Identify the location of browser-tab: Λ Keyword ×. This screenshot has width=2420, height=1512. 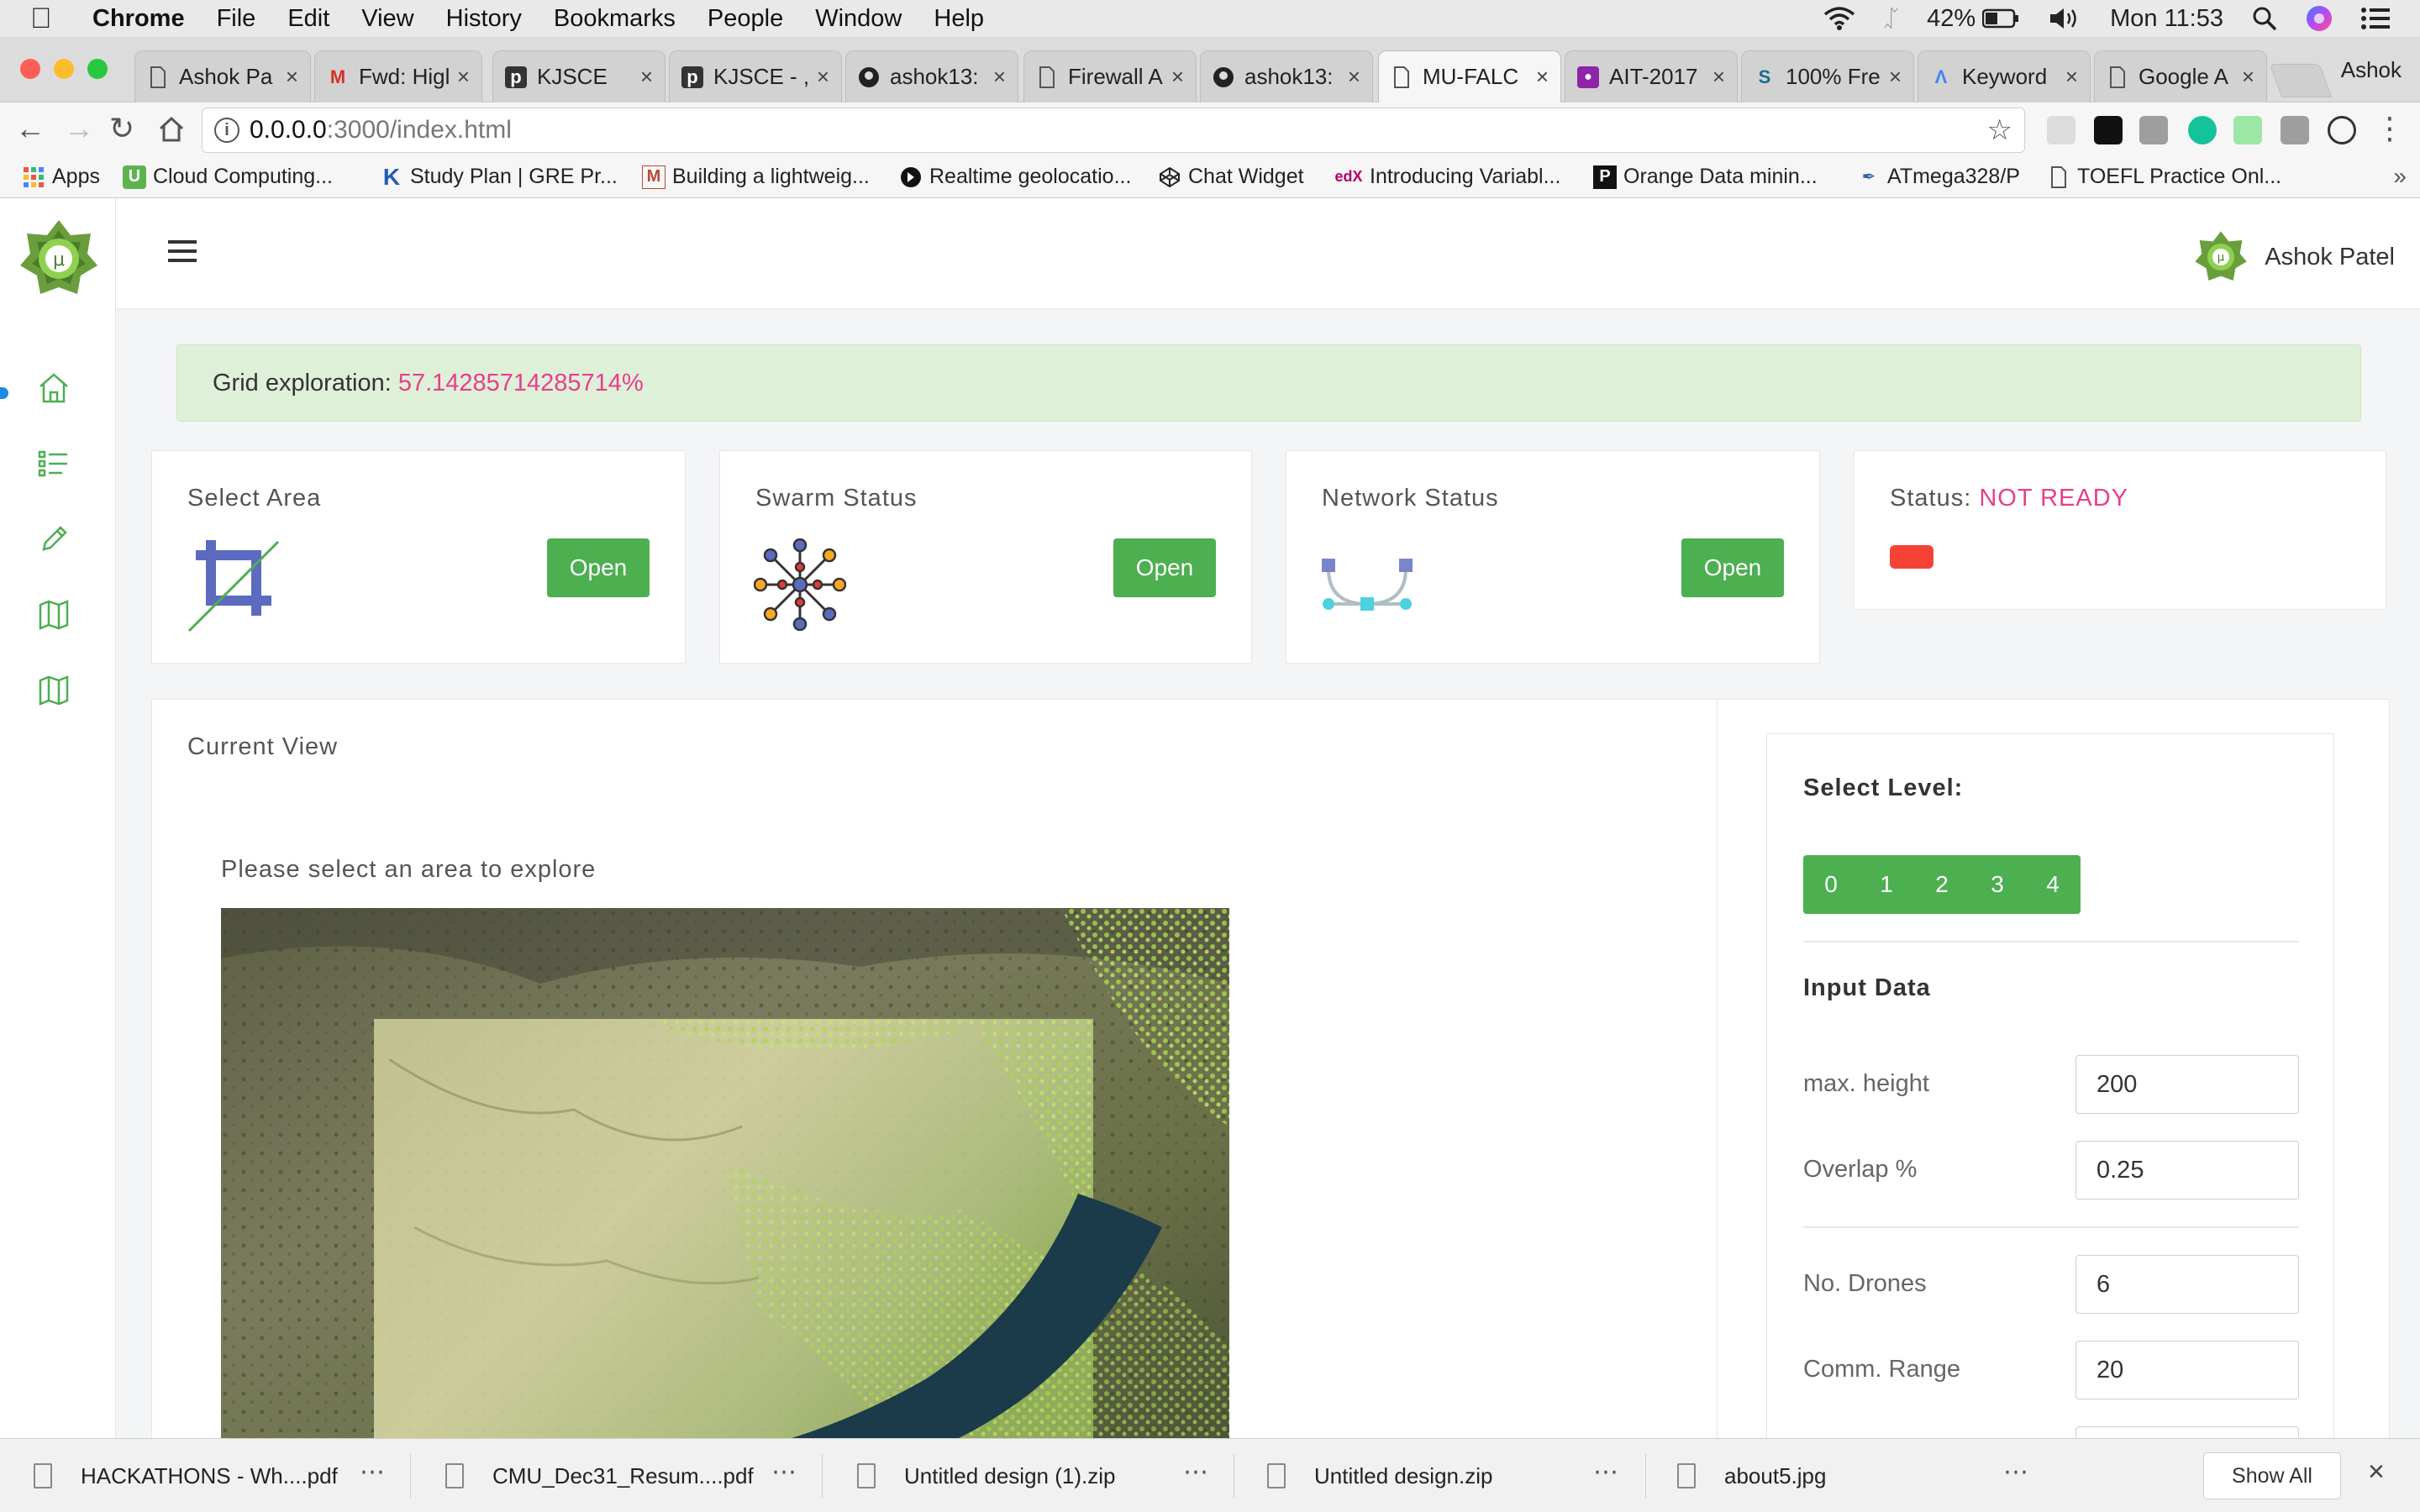
(2004, 76).